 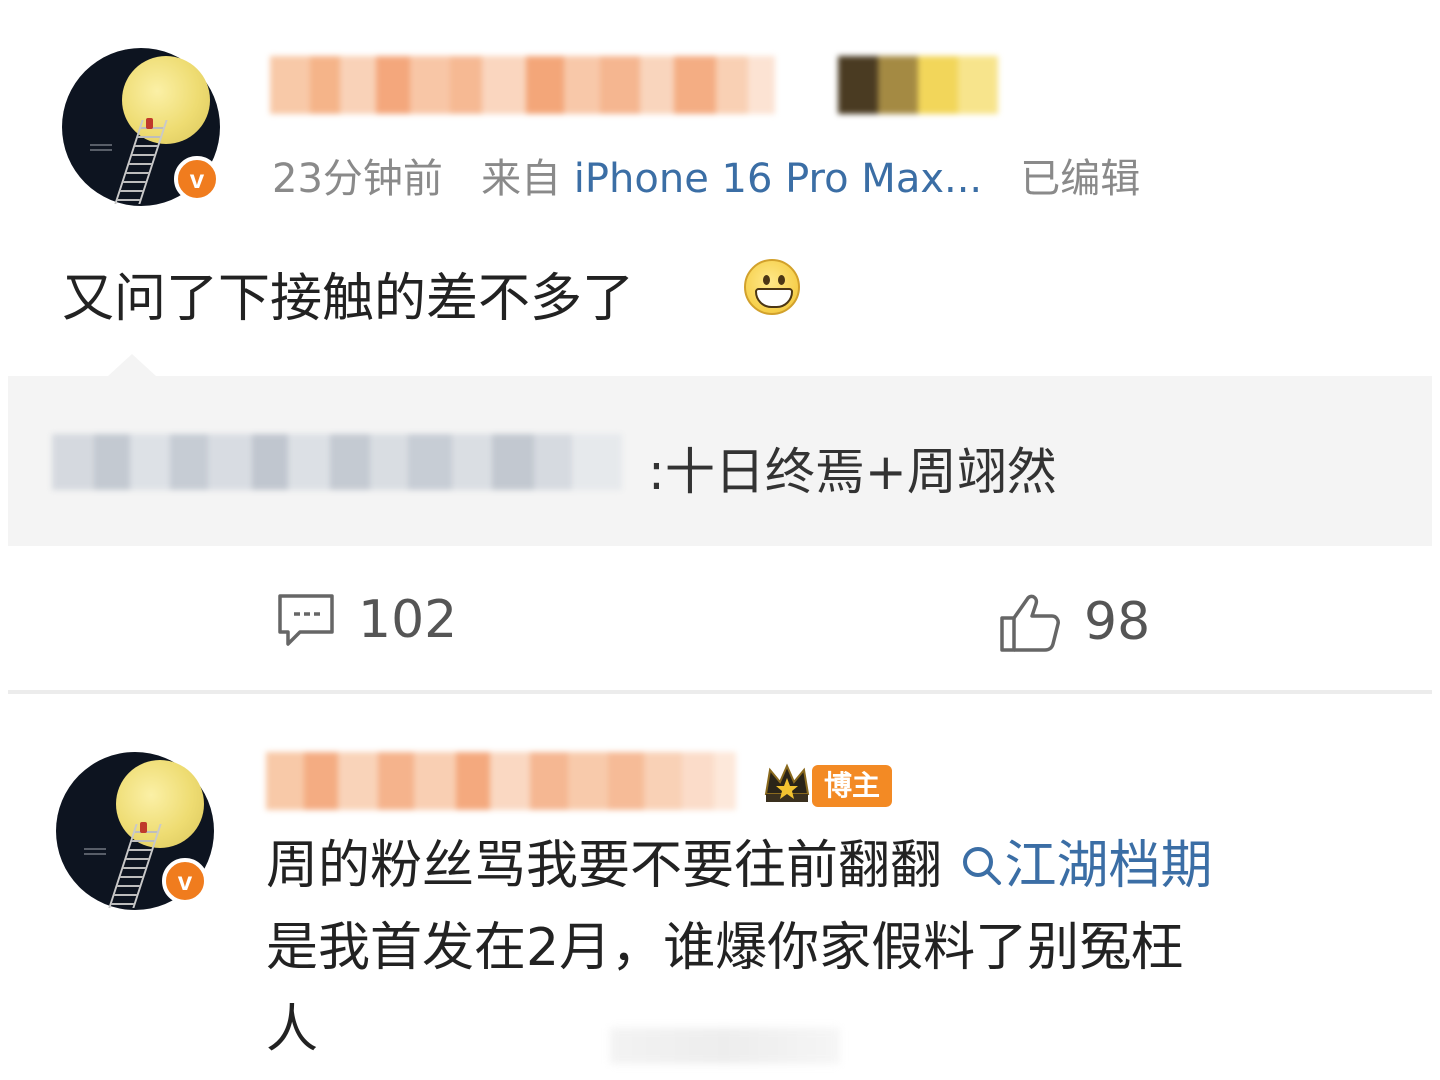 I want to click on user-level-badge-obscured, so click(x=918, y=85).